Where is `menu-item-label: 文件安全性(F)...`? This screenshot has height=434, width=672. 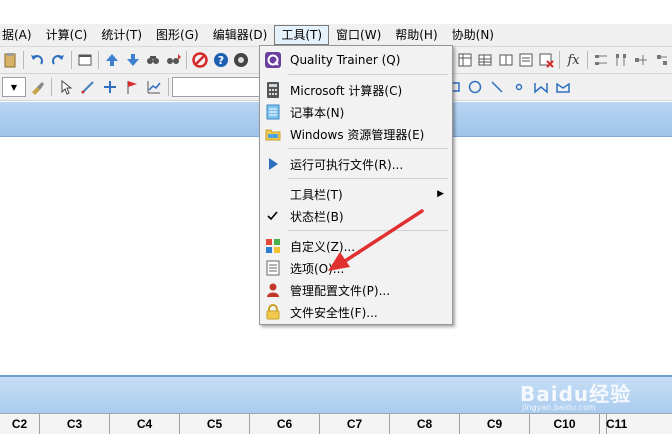
menu-item-label: 文件安全性(F)... is located at coordinates (334, 312).